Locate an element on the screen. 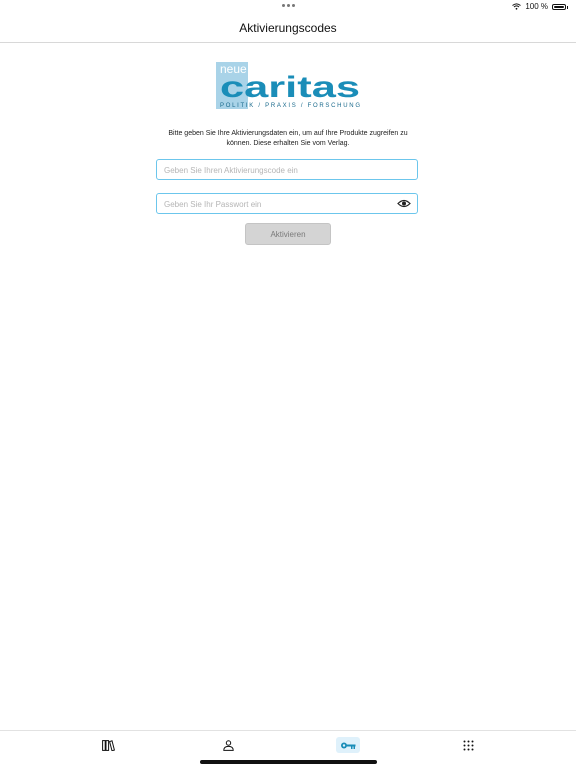  wifi-icon is located at coordinates (517, 6).